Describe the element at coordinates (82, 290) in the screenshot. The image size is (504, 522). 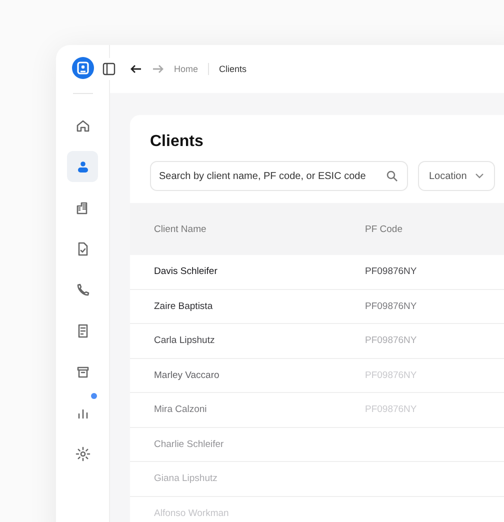
I see `phone-icon` at that location.